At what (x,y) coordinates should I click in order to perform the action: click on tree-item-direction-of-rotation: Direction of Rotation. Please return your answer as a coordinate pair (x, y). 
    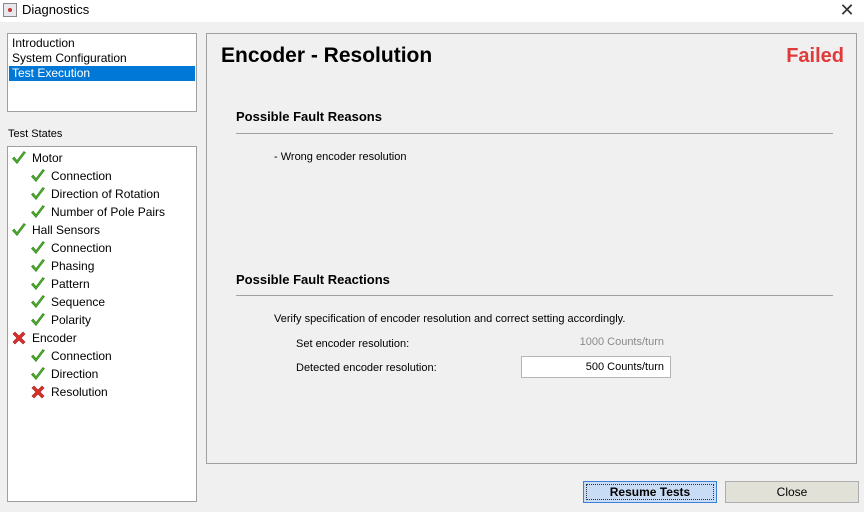
    Looking at the image, I should click on (102, 194).